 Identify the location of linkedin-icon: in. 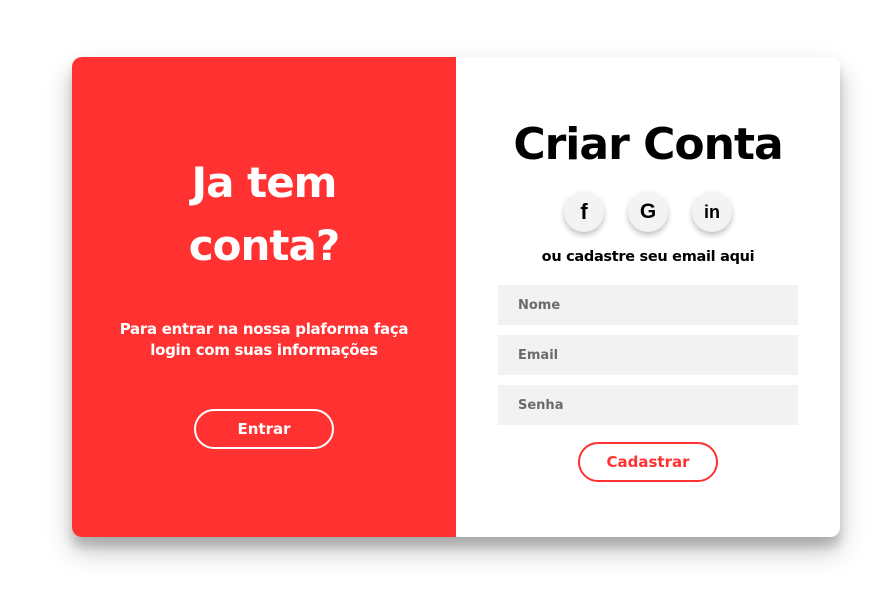
(712, 211).